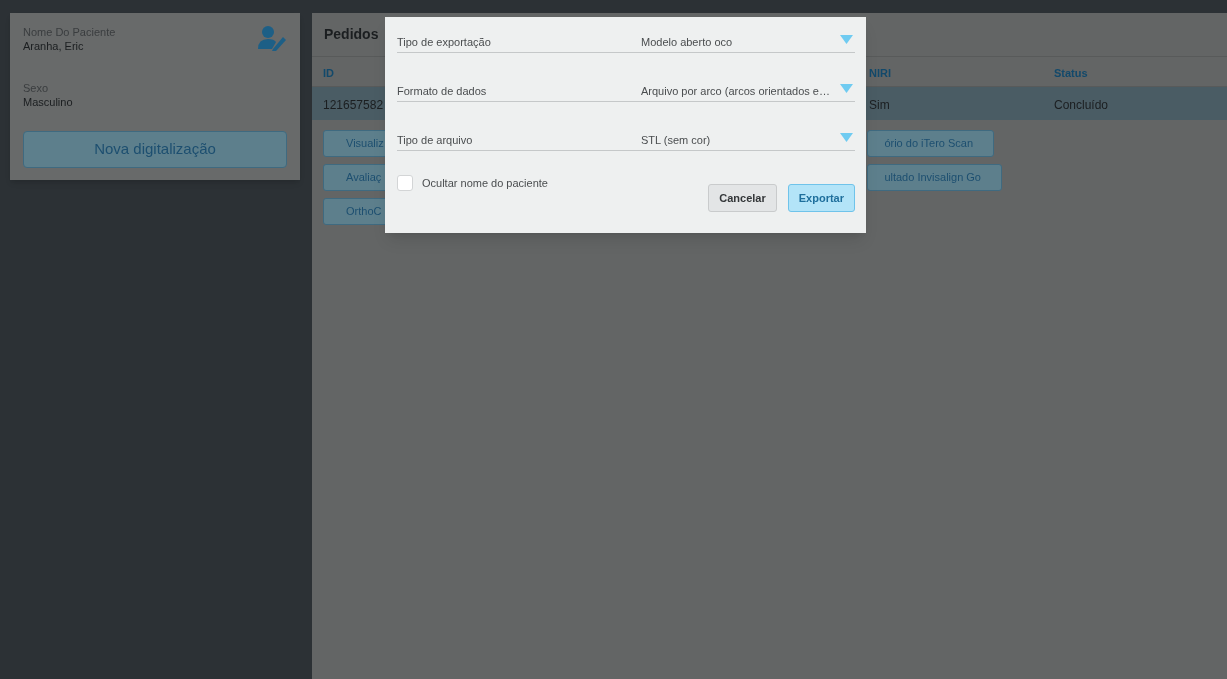 The height and width of the screenshot is (679, 1227). What do you see at coordinates (676, 141) in the screenshot?
I see `dropdown-value: STL (sem cor)` at bounding box center [676, 141].